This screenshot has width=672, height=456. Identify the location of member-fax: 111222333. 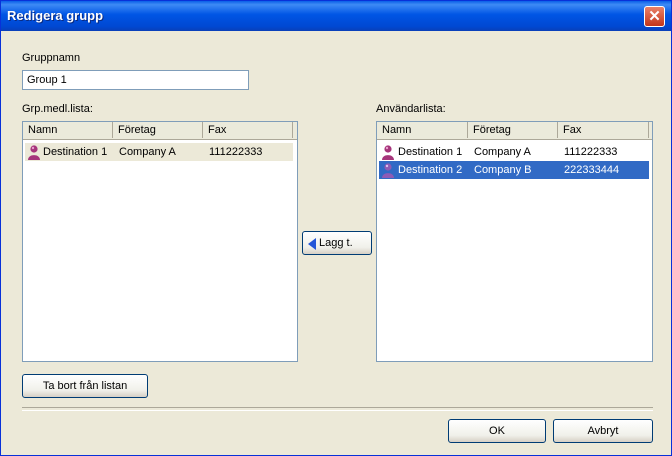
(236, 152).